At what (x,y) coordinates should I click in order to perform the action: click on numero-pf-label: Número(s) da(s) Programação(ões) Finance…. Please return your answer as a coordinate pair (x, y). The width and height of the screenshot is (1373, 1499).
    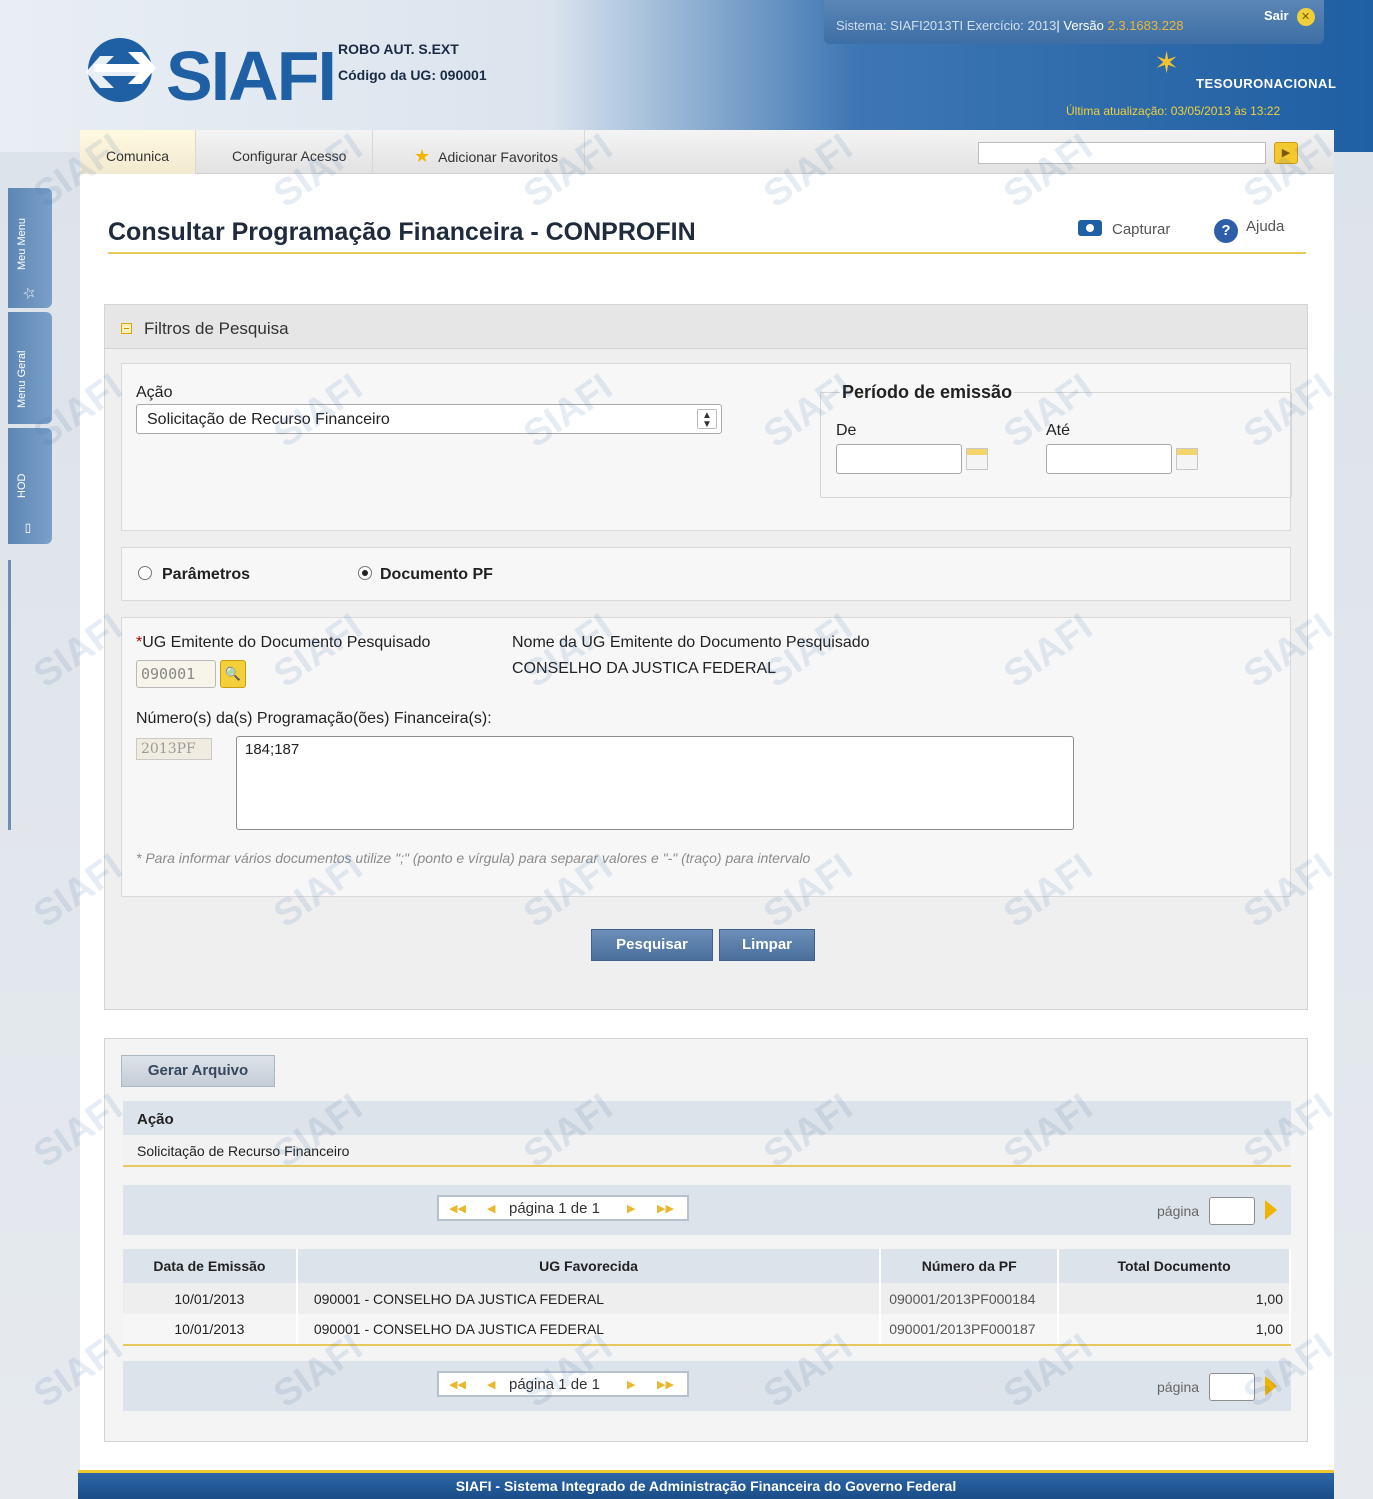
    Looking at the image, I should click on (314, 718).